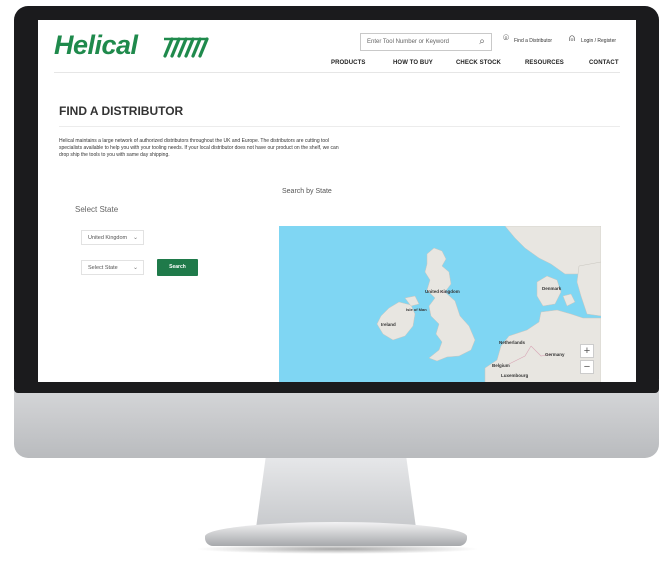  Describe the element at coordinates (501, 365) in the screenshot. I see `map-label-belgium: Belgium` at that location.